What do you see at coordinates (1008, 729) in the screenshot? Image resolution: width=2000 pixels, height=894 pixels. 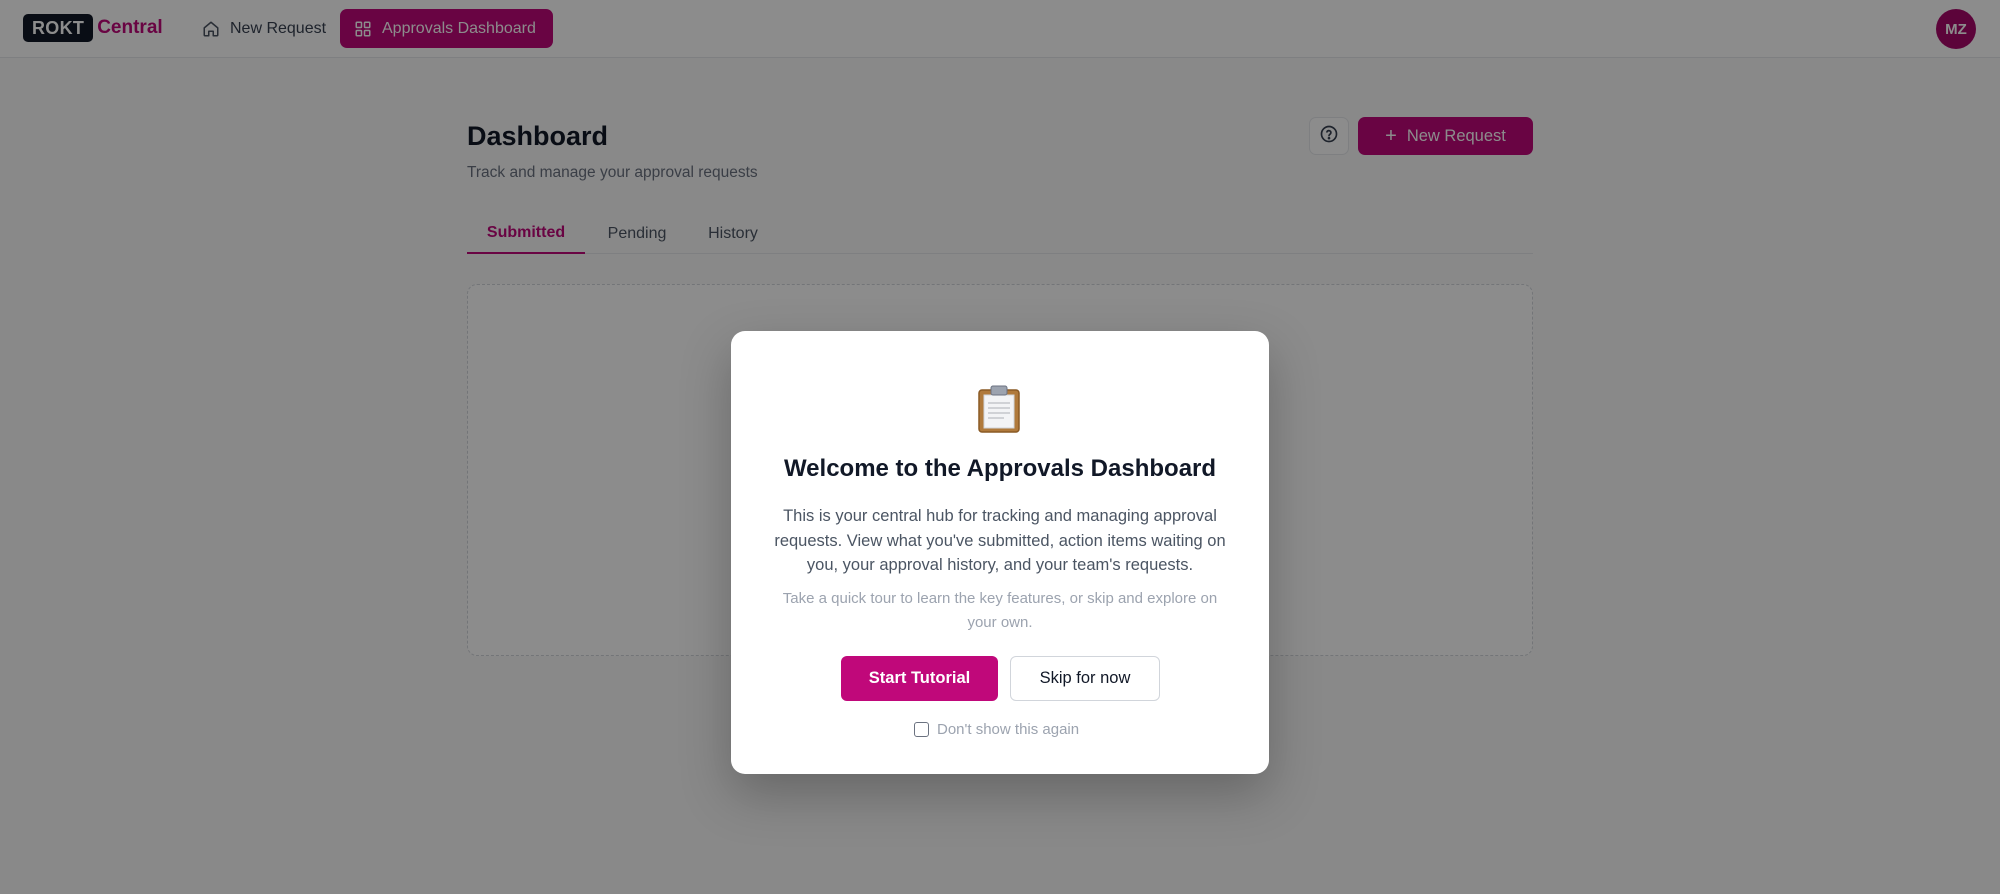 I see `dont-show-label: Don't show this again` at bounding box center [1008, 729].